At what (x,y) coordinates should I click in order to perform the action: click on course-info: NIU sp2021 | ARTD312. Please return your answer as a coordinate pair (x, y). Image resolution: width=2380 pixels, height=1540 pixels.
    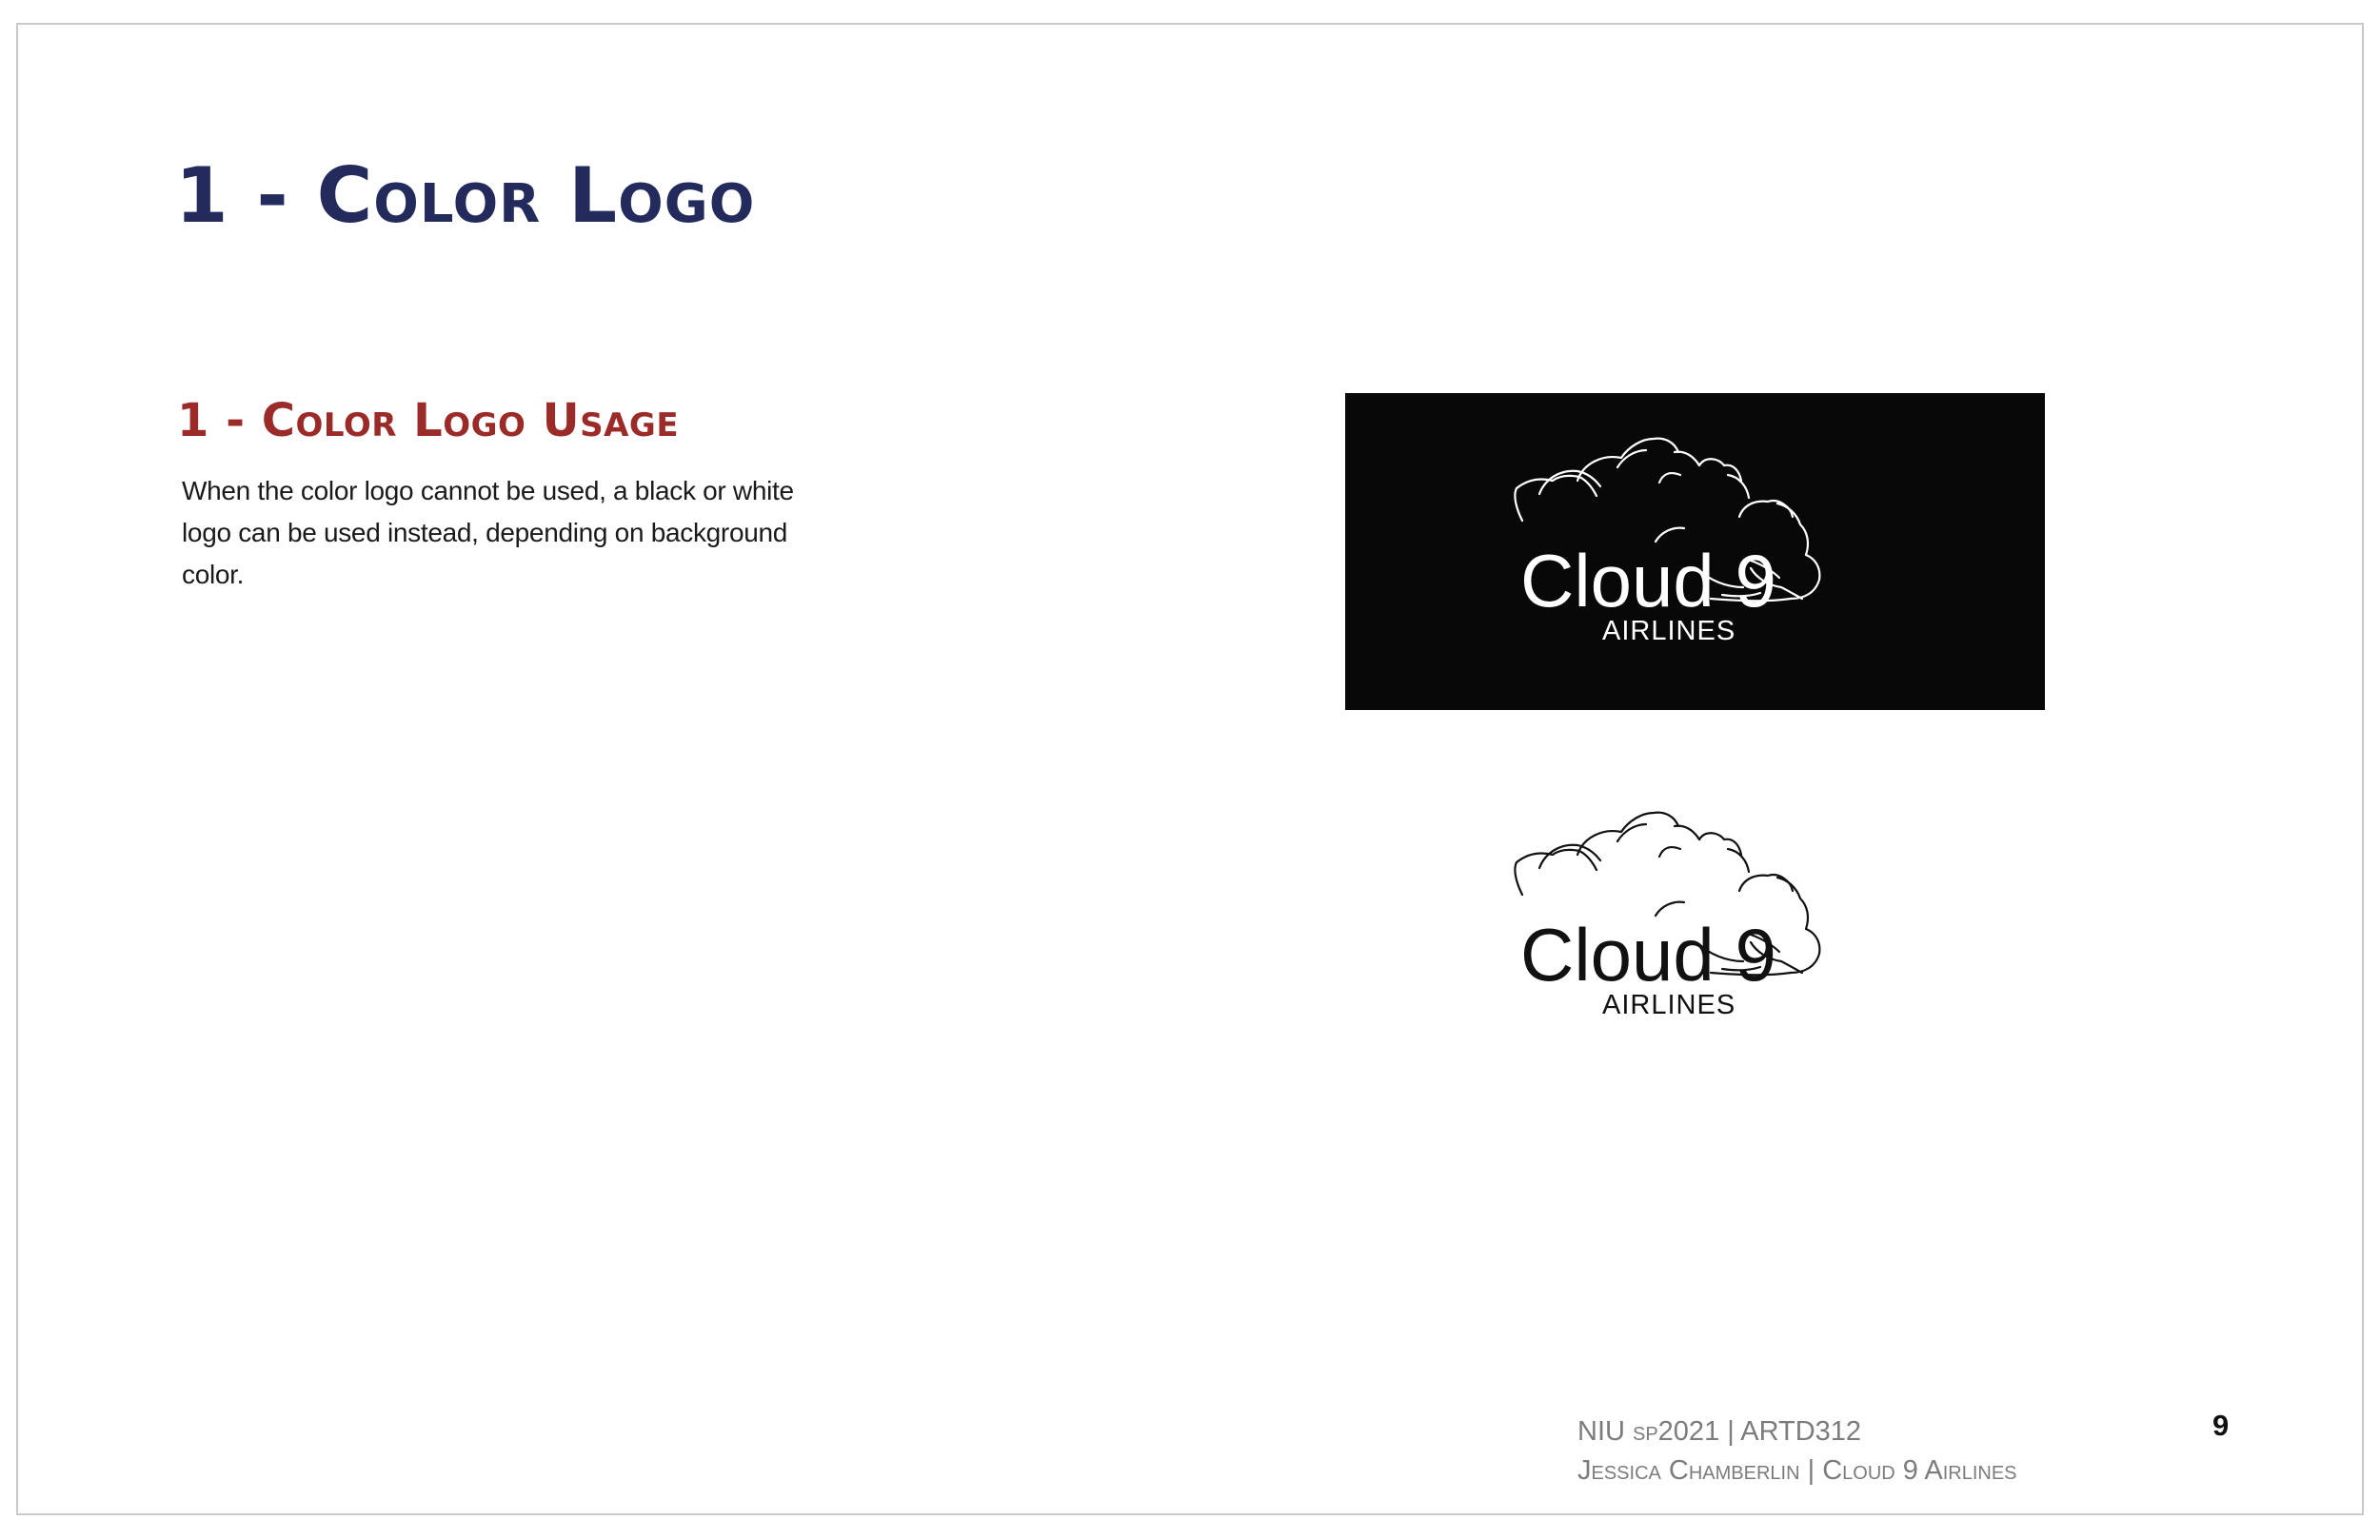
    Looking at the image, I should click on (1719, 1431).